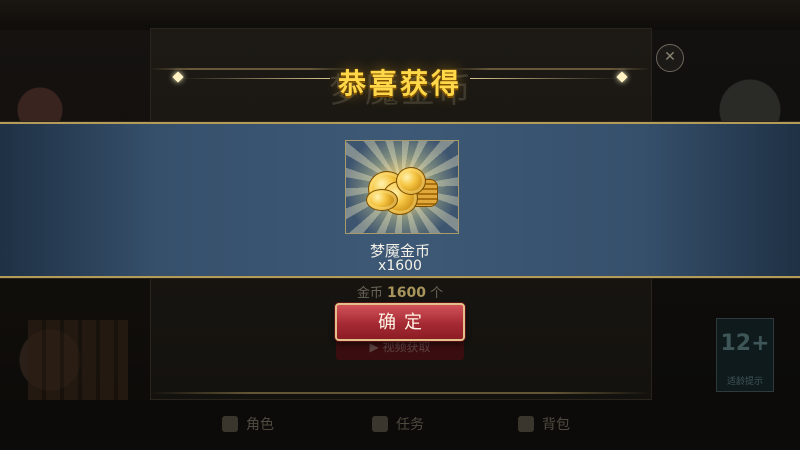 Image resolution: width=800 pixels, height=450 pixels. Describe the element at coordinates (526, 424) in the screenshot. I see `backpack-icon` at that location.